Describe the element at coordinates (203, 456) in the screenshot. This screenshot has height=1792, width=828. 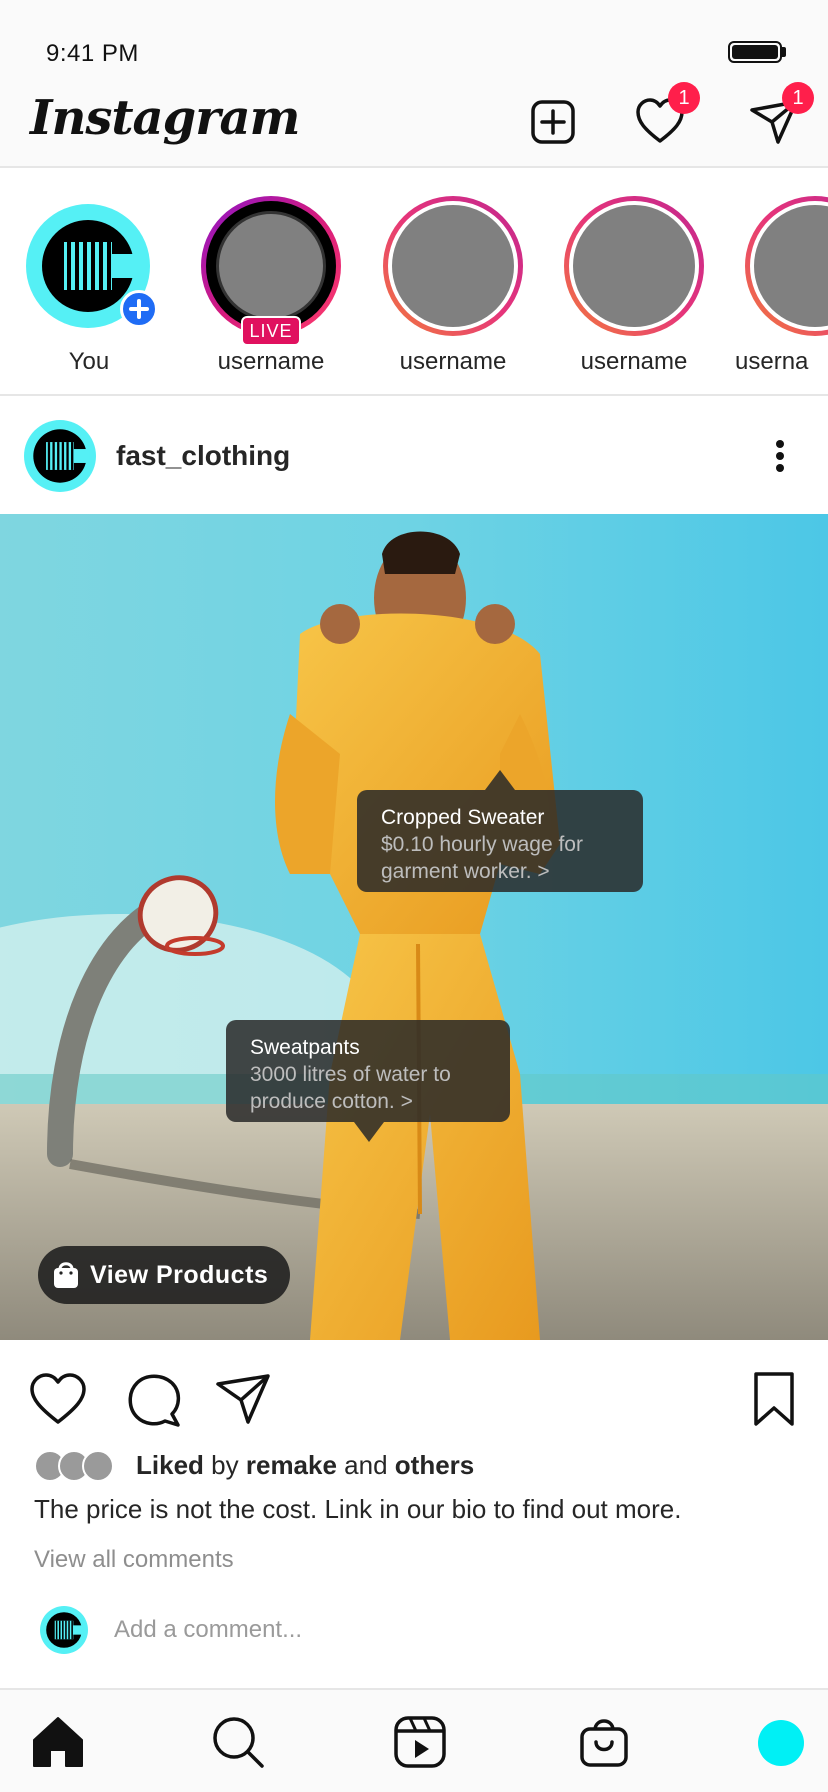
I see `post-username: fast_clothing` at that location.